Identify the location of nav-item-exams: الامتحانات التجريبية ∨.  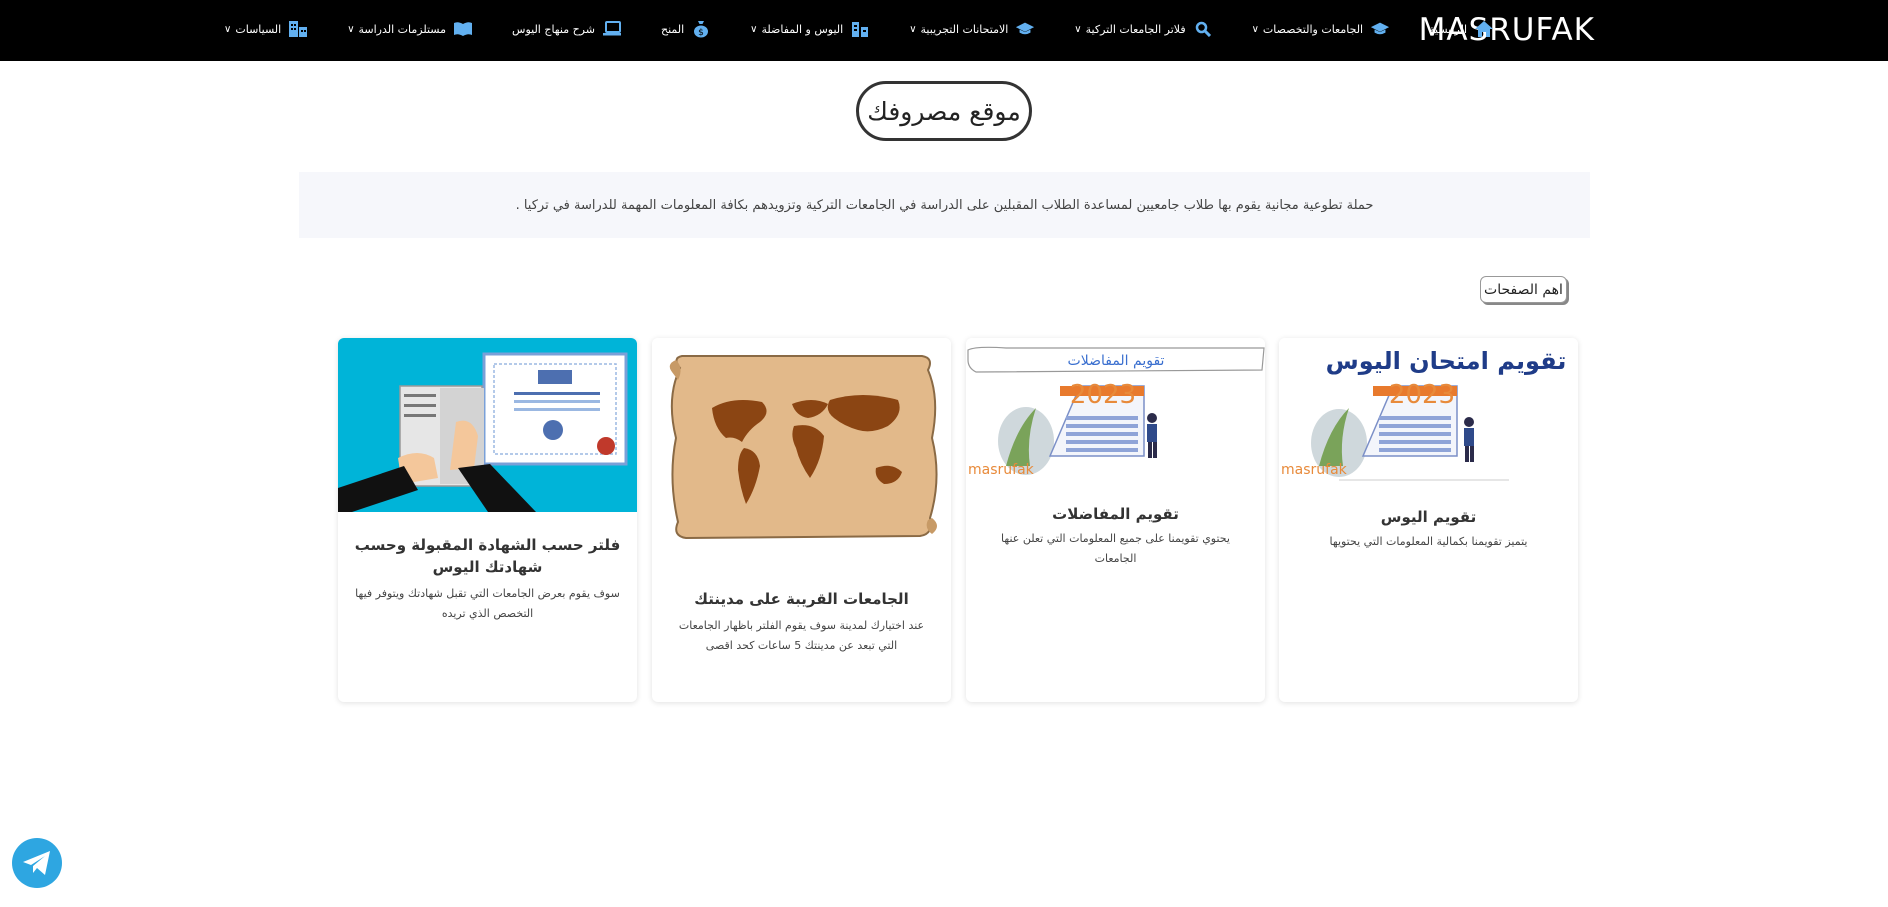
(972, 29).